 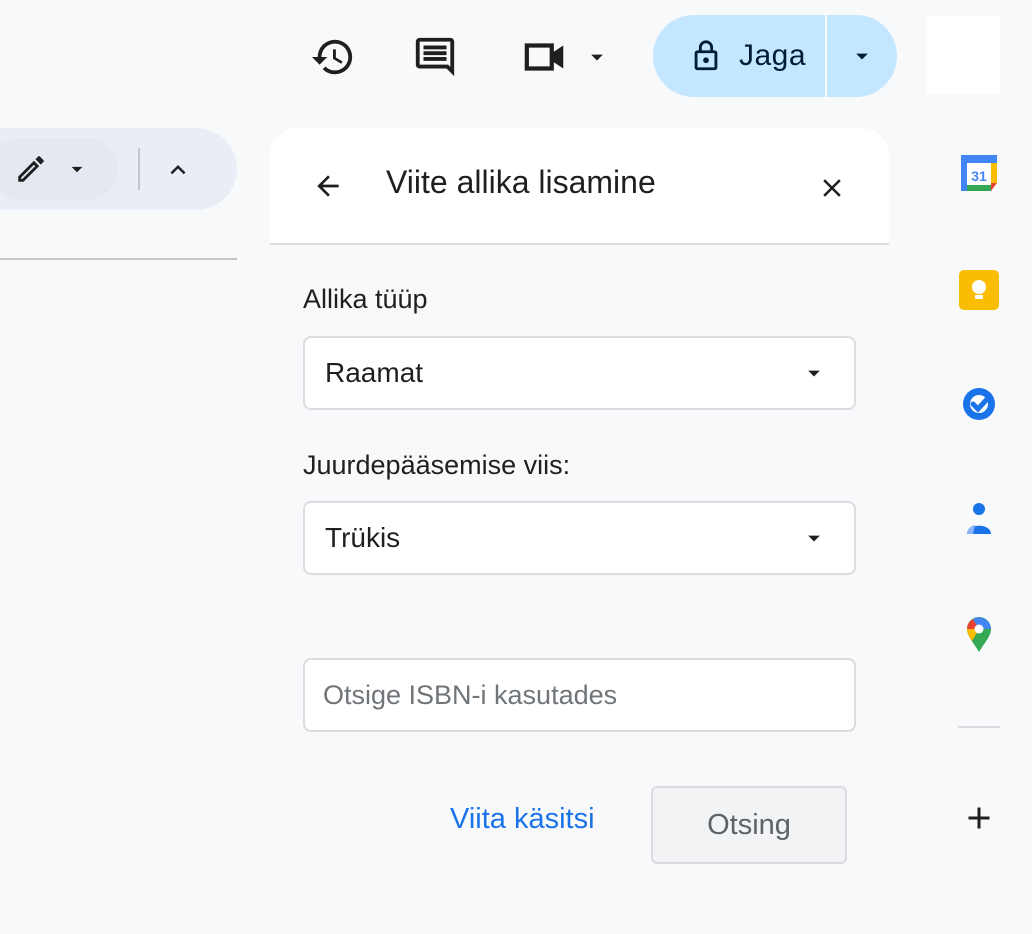 What do you see at coordinates (437, 465) in the screenshot?
I see `access-method-label: Juurdepääsemise viis:` at bounding box center [437, 465].